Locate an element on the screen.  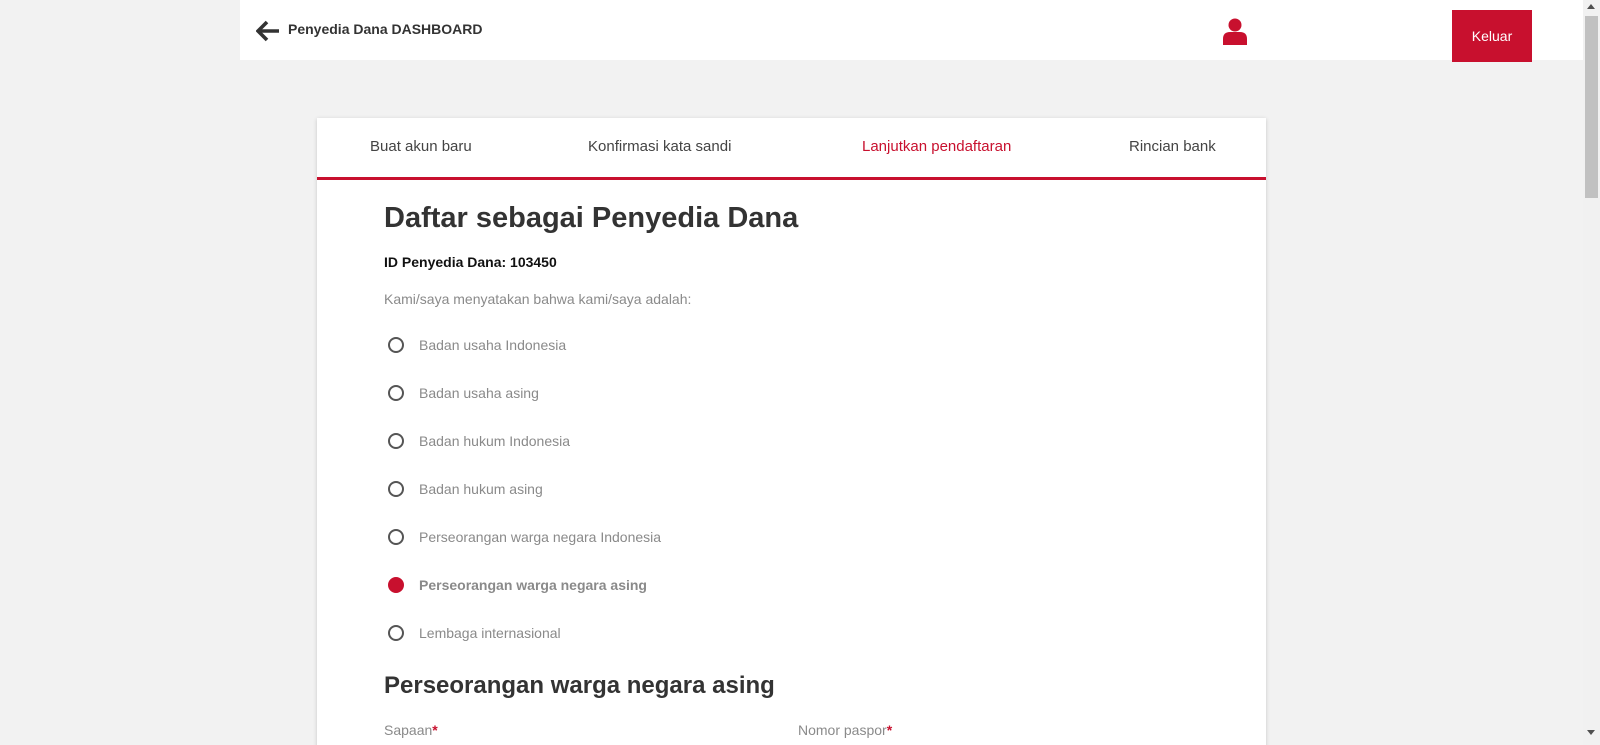
radio-label: Badan hukum Indonesia is located at coordinates (494, 441).